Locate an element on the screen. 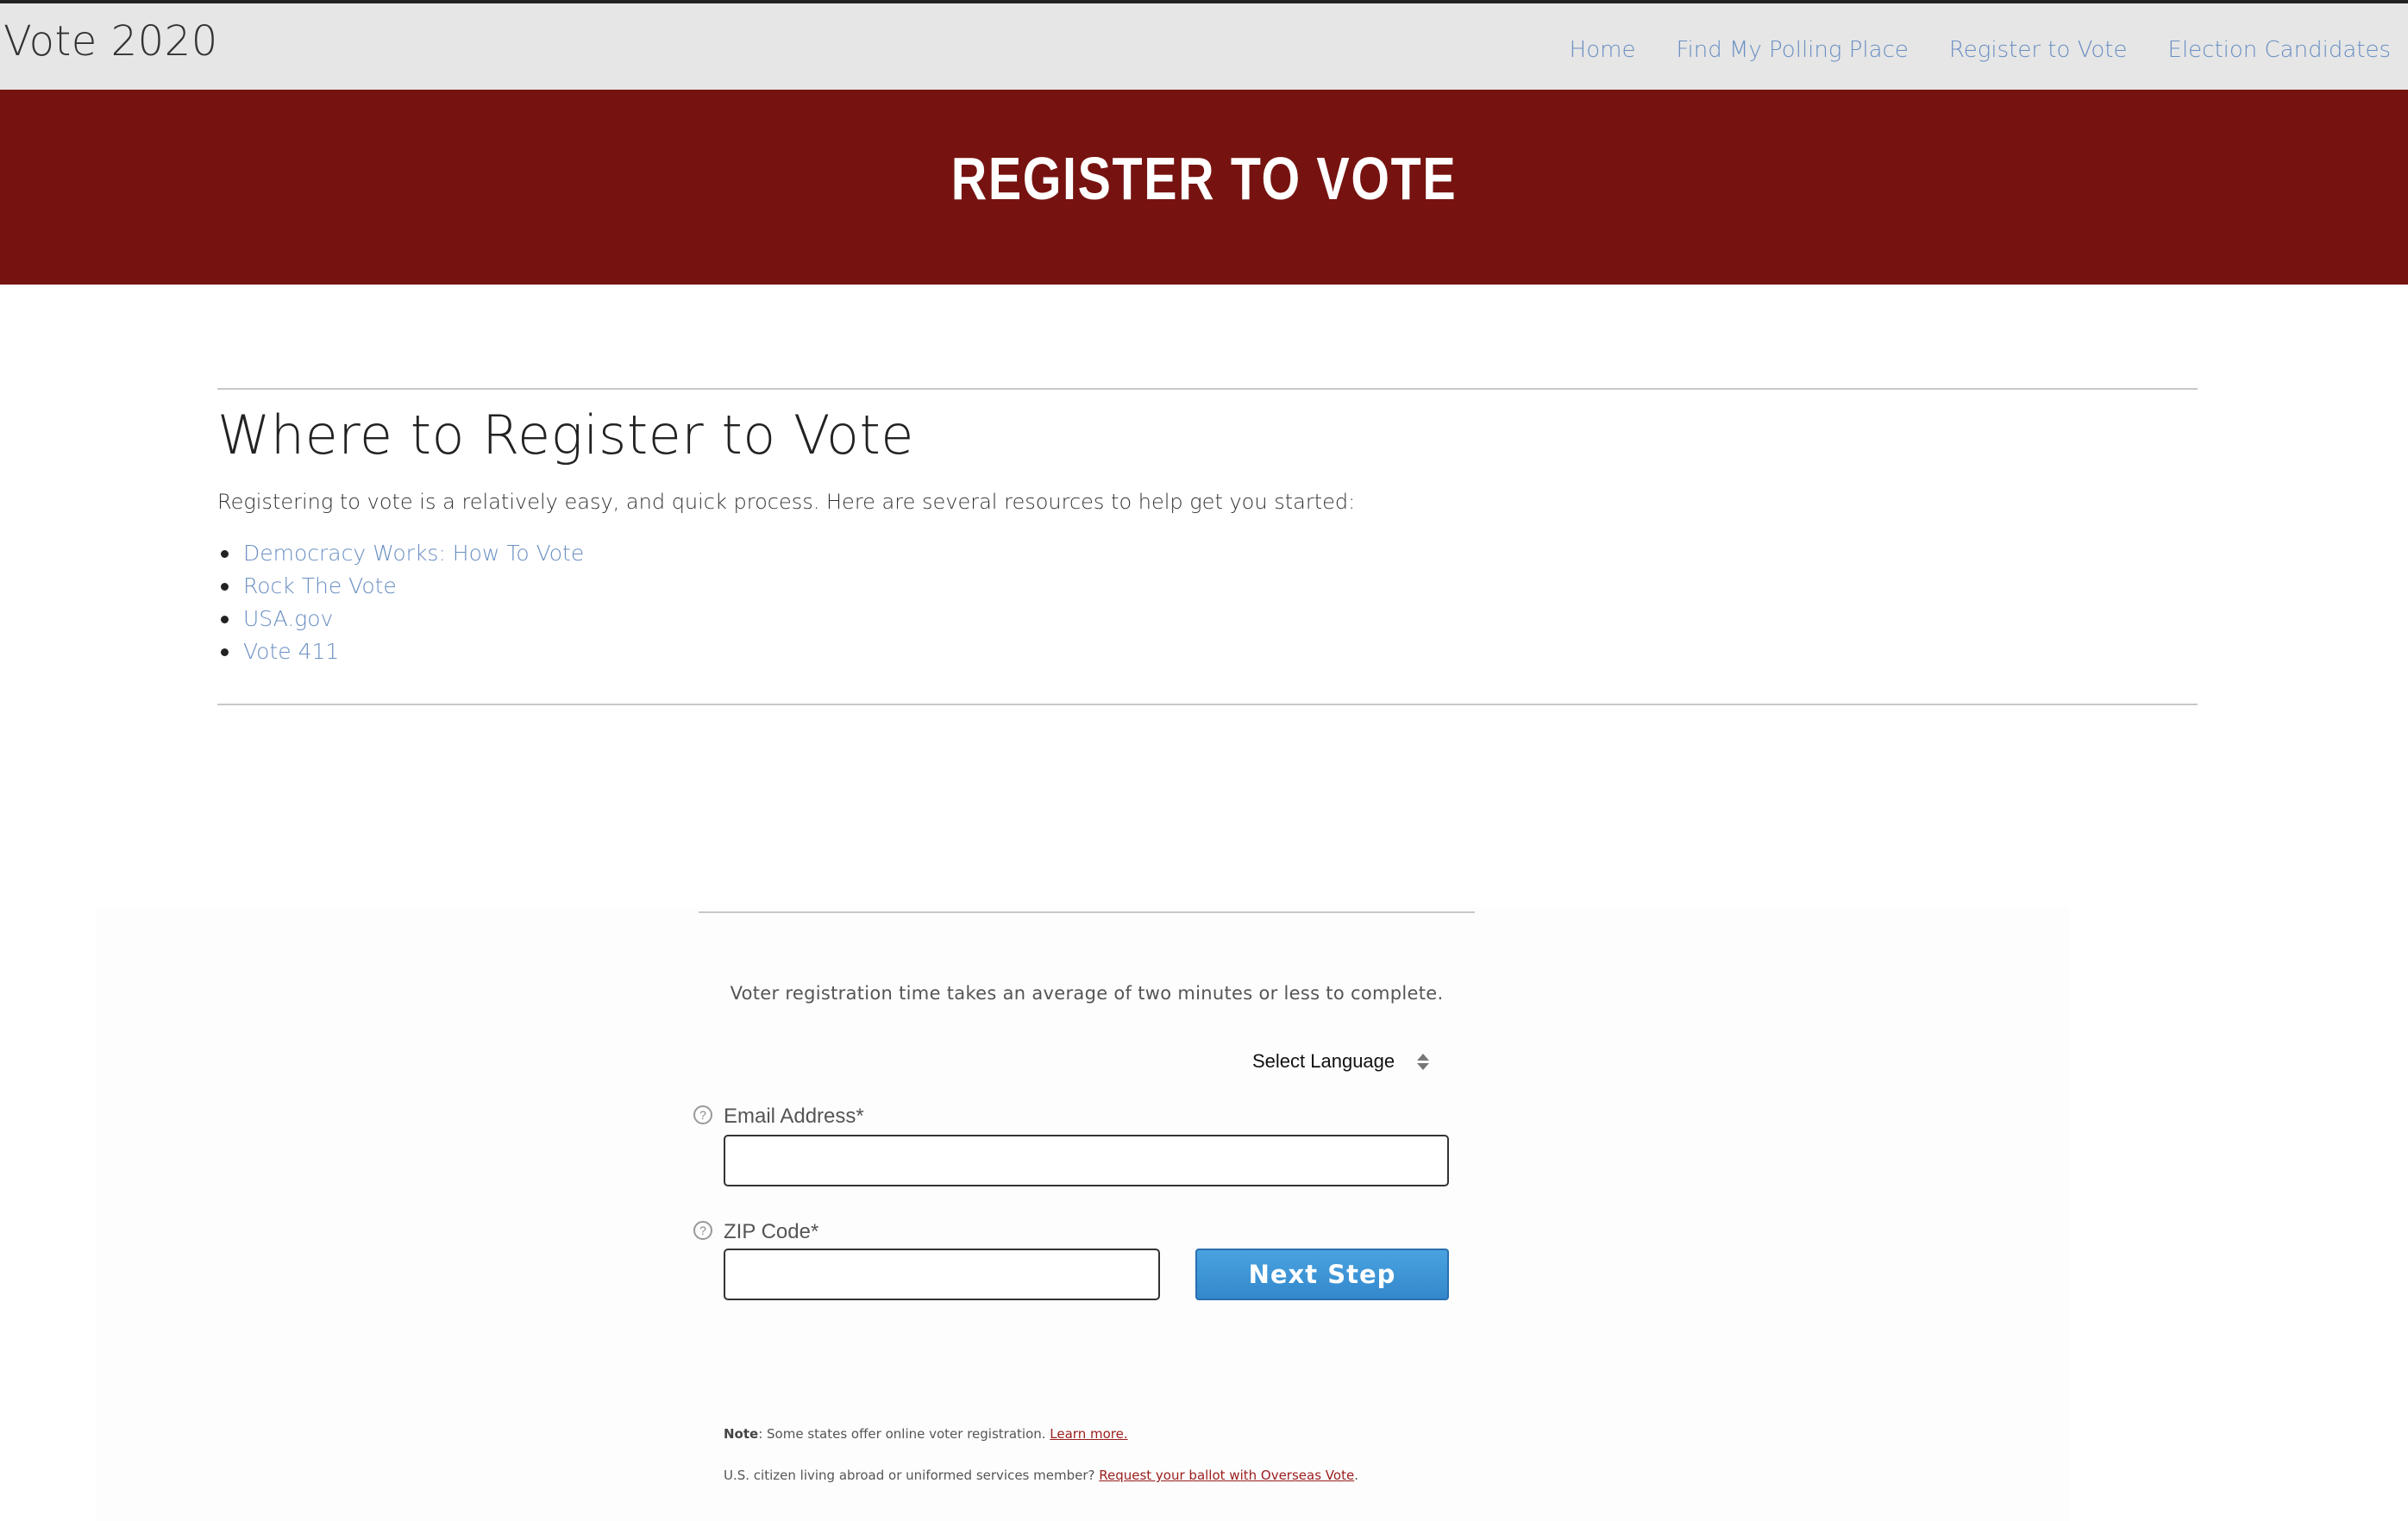  select-arrows-icon is located at coordinates (1423, 1061).